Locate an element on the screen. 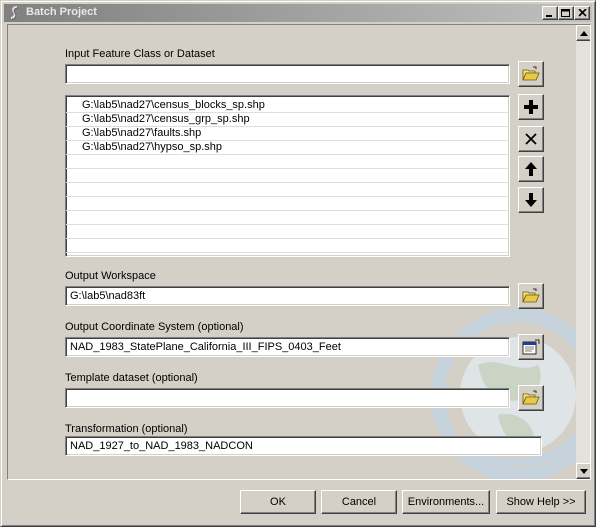 The height and width of the screenshot is (527, 596). spatial-reference-button is located at coordinates (531, 347).